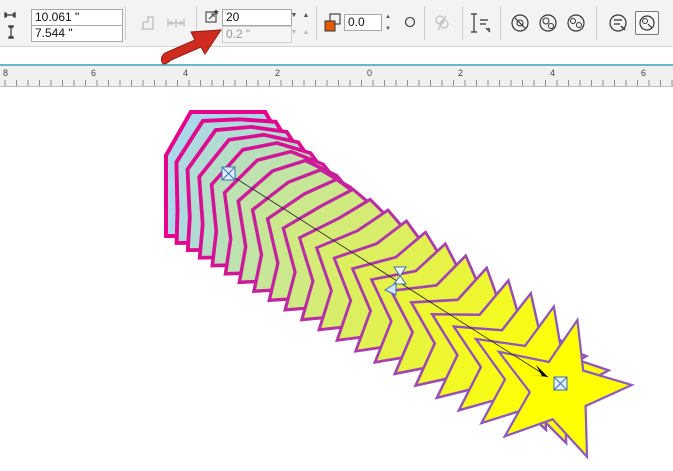 Image resolution: width=673 pixels, height=471 pixels. I want to click on ruler-ticks, so click(338, 83).